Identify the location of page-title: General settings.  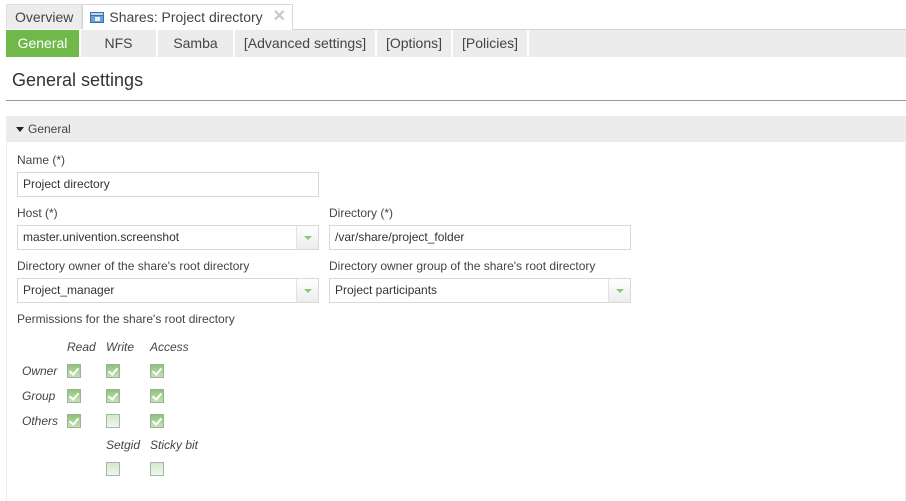
(78, 80).